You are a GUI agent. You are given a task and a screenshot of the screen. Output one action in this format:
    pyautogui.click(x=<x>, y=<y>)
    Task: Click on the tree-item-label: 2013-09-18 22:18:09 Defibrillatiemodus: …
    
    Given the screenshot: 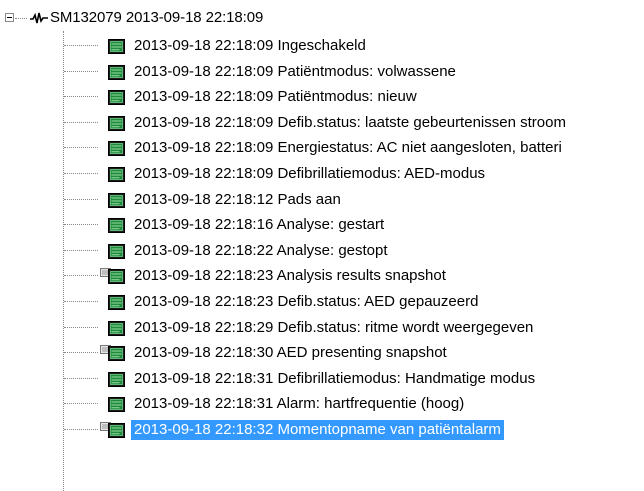 What is the action you would take?
    pyautogui.click(x=310, y=173)
    